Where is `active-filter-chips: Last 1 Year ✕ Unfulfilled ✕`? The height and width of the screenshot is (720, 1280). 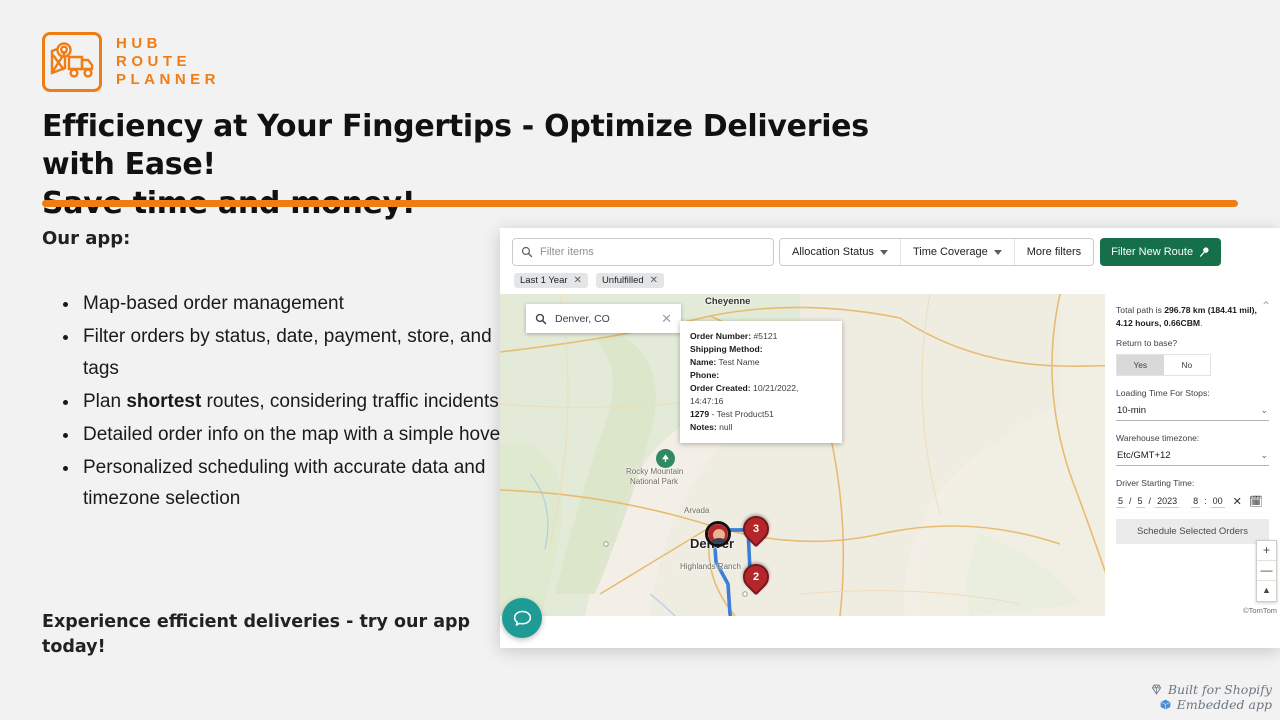 active-filter-chips: Last 1 Year ✕ Unfulfilled ✕ is located at coordinates (890, 280).